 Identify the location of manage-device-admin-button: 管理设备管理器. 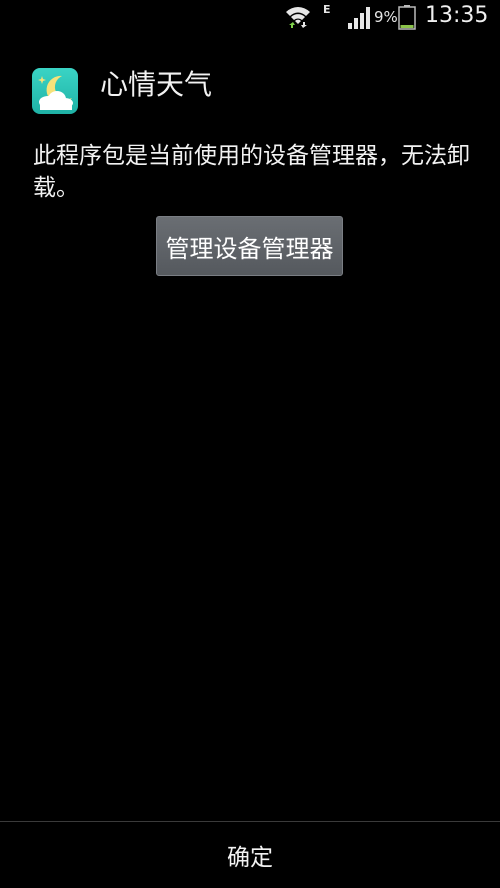
(249, 246).